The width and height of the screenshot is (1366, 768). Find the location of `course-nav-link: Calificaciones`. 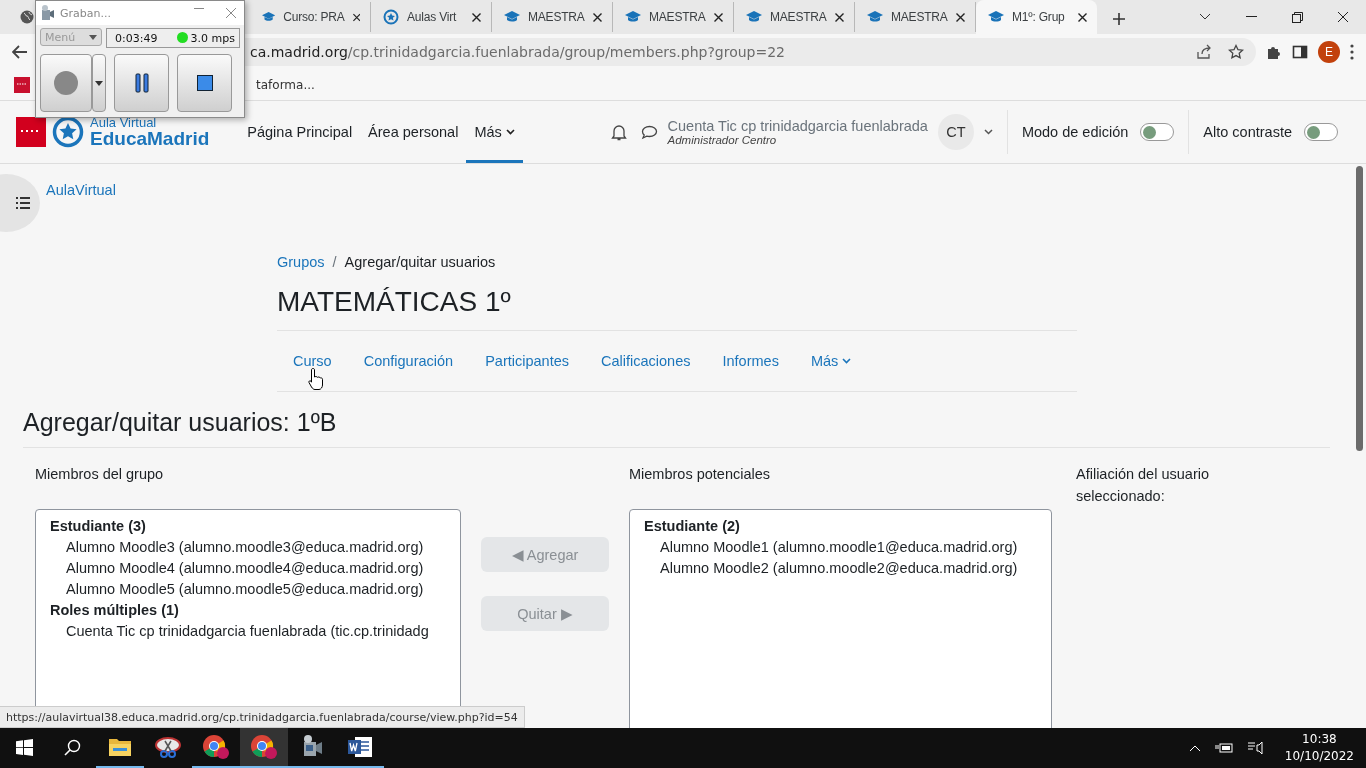

course-nav-link: Calificaciones is located at coordinates (646, 361).